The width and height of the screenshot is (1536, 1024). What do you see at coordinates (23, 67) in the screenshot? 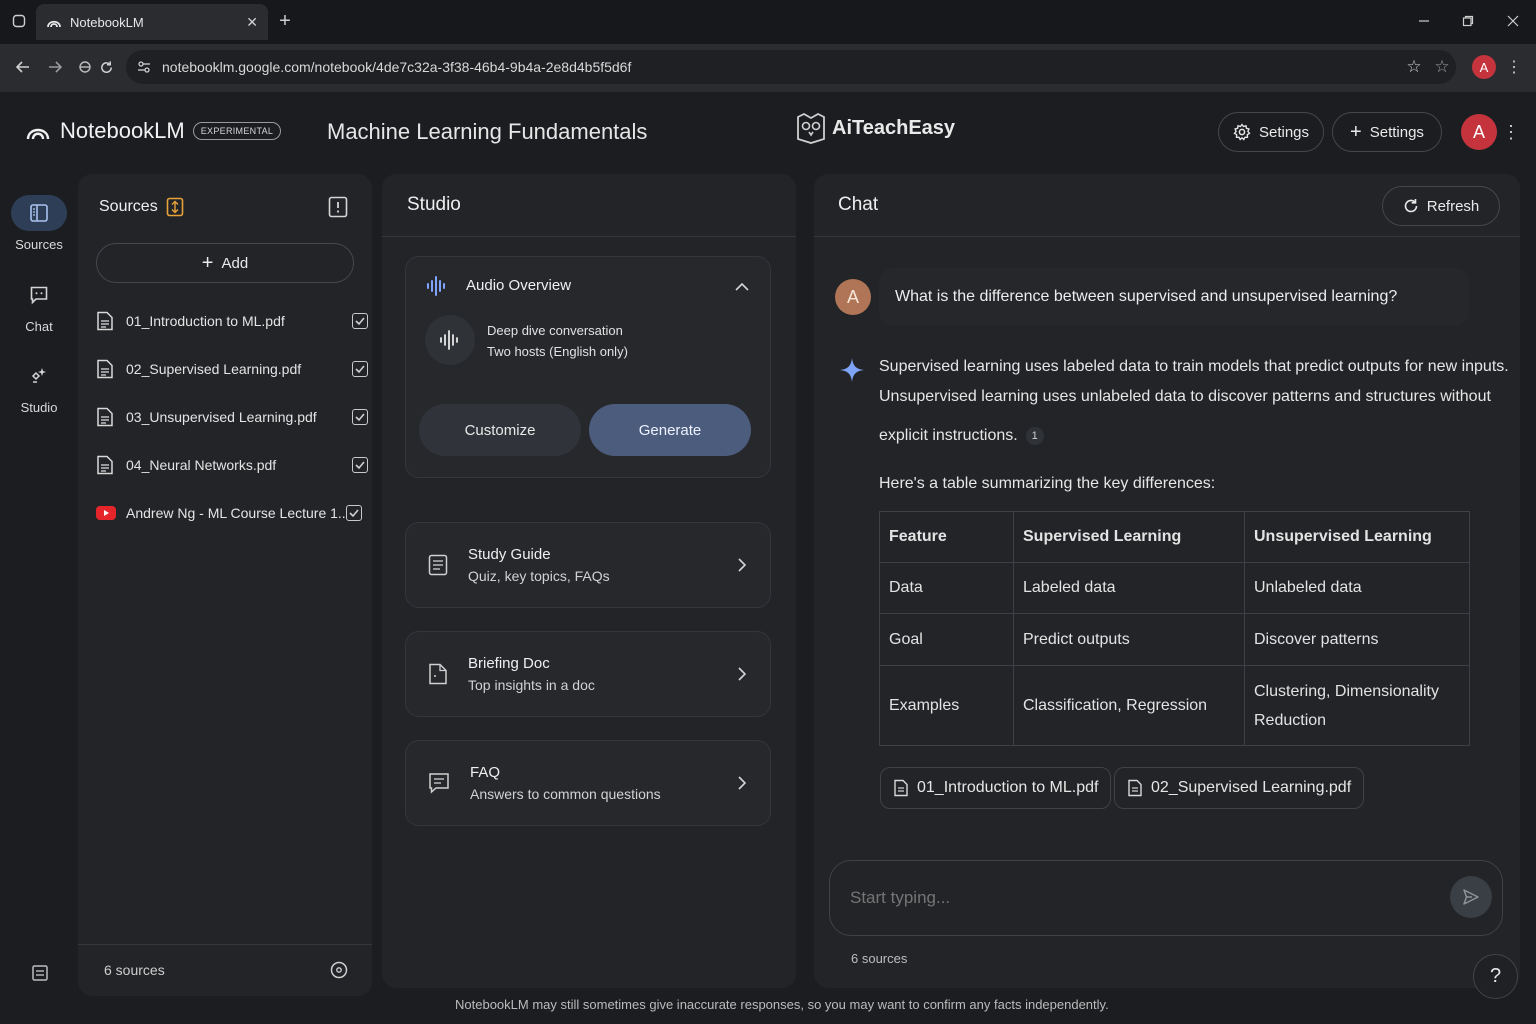
I see `back-arrow-icon` at bounding box center [23, 67].